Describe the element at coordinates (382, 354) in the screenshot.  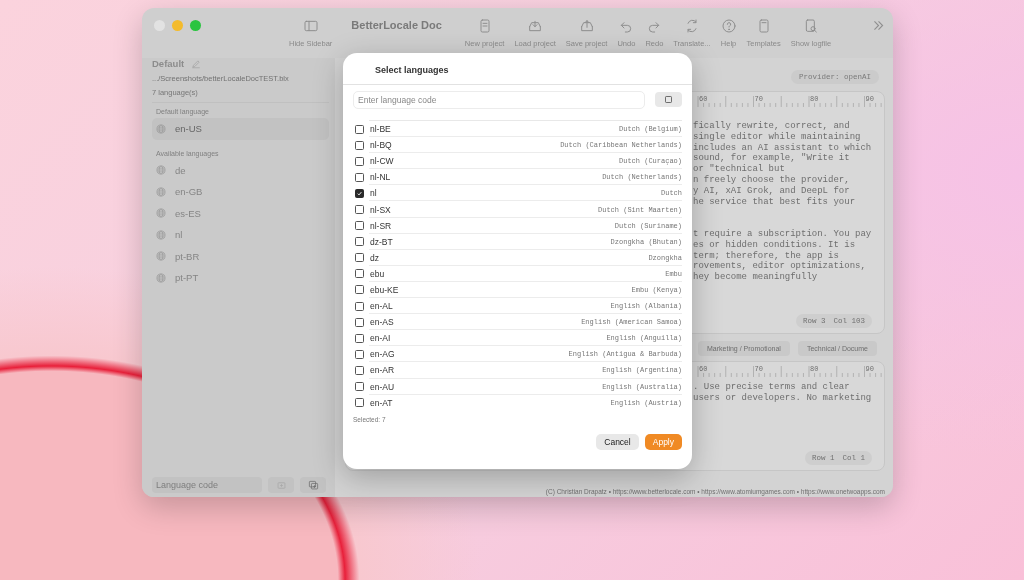
I see `language-code: en-AG` at that location.